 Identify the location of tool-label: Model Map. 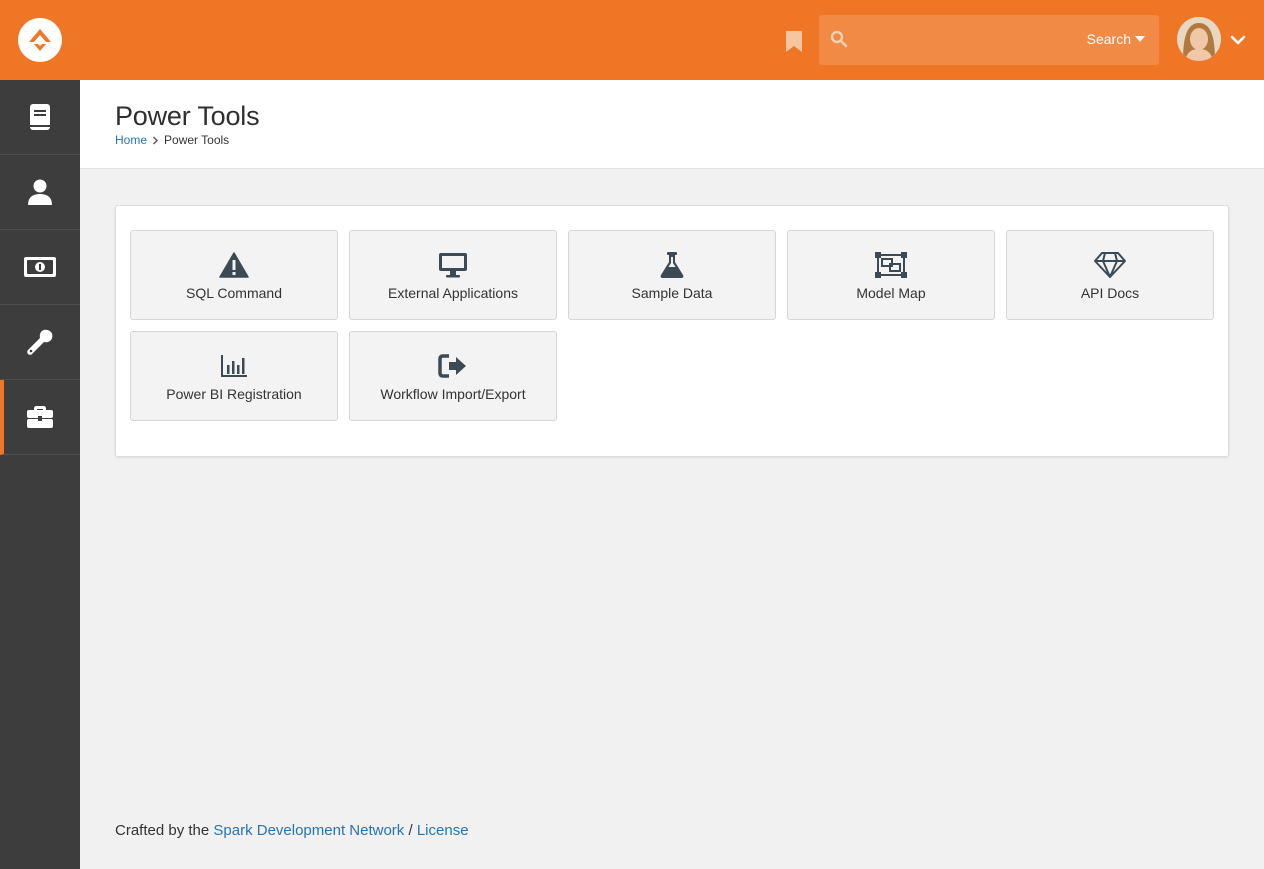
(891, 293).